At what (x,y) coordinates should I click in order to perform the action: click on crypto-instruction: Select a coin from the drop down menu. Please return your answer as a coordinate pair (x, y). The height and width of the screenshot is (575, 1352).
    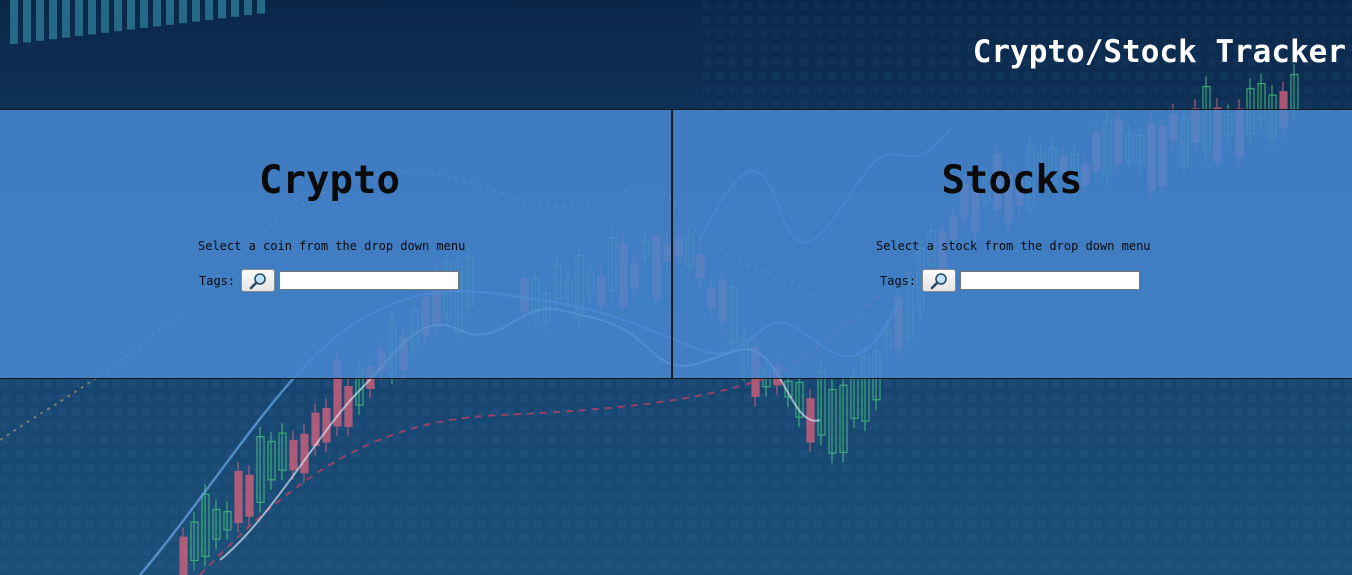
    Looking at the image, I should click on (332, 246).